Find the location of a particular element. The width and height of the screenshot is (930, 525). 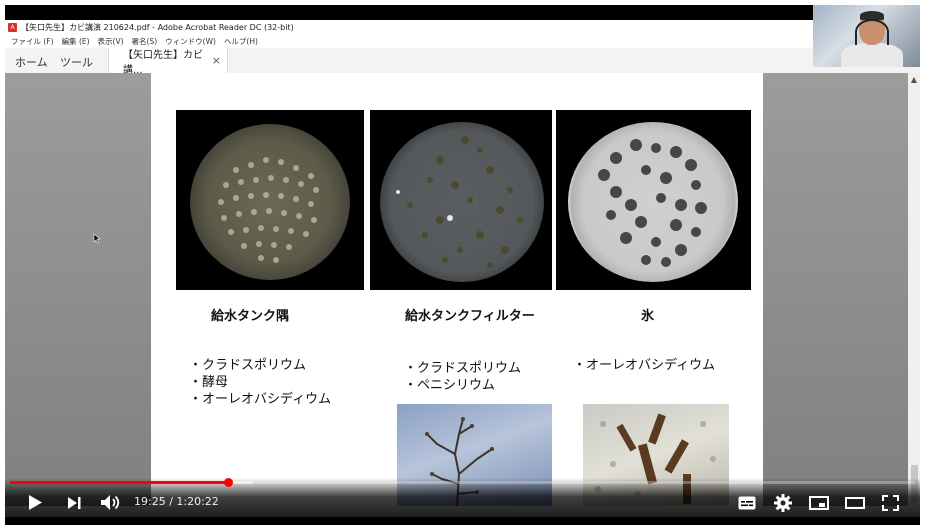

tab-tools: ツール is located at coordinates (76, 62).